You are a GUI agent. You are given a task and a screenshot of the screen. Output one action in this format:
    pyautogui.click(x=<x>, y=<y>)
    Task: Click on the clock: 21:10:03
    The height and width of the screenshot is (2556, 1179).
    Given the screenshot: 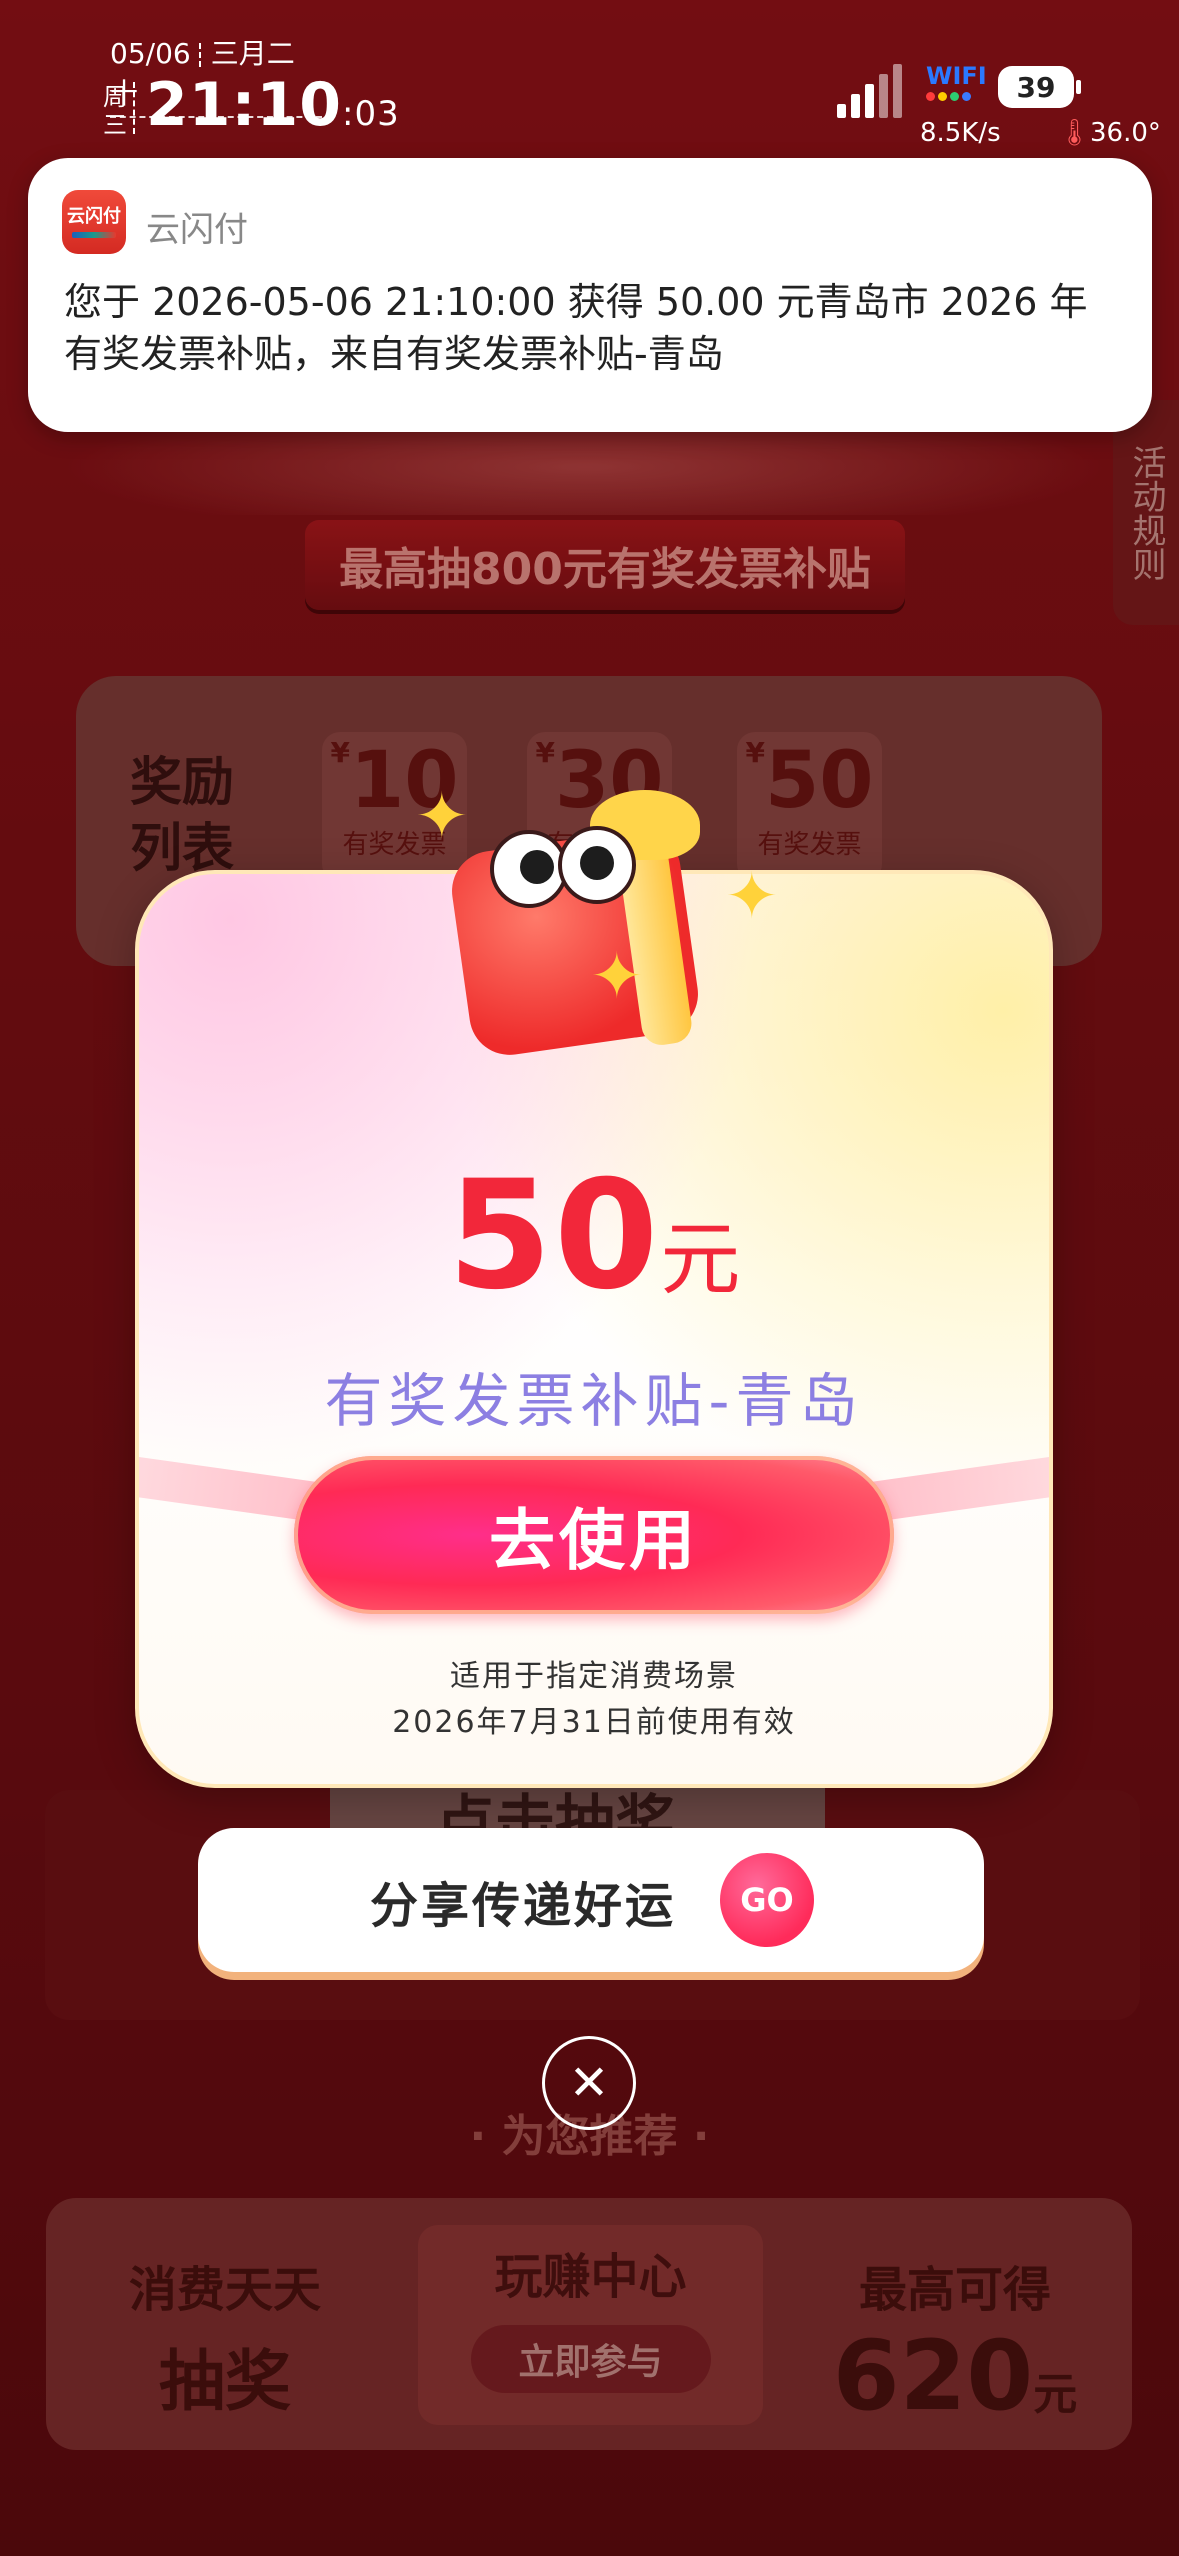 What is the action you would take?
    pyautogui.click(x=273, y=105)
    